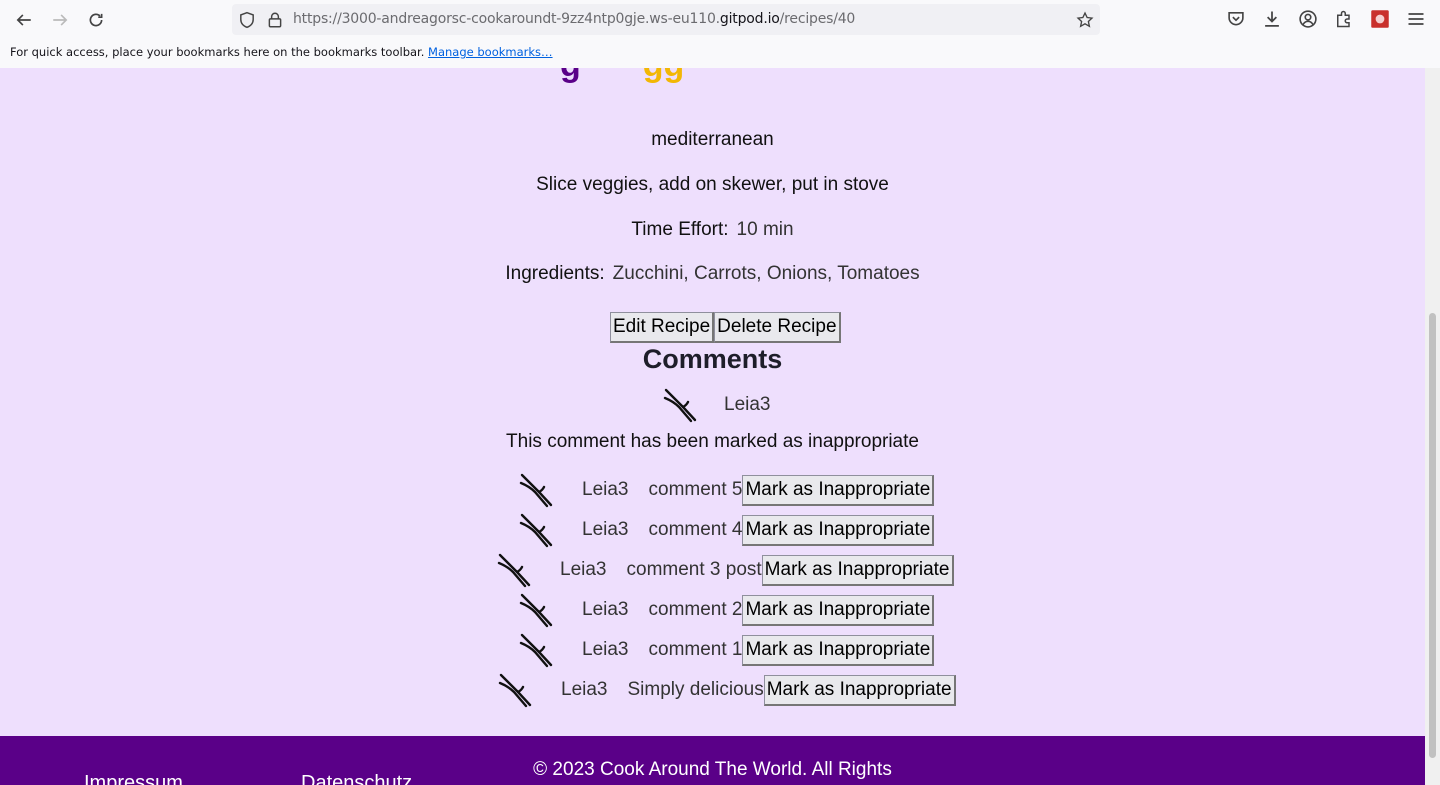  I want to click on comment-text: Simply delicious, so click(695, 689).